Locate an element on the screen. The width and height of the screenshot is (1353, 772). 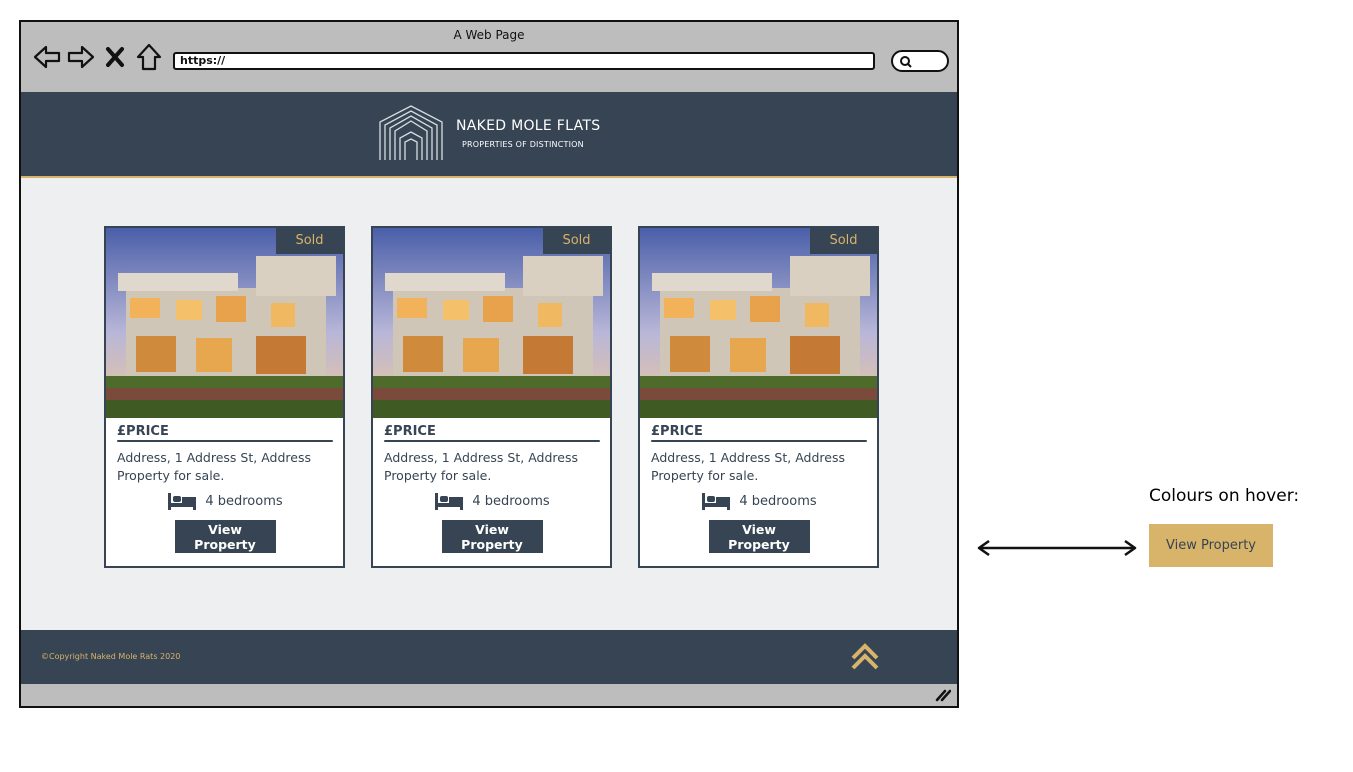
logo-icon is located at coordinates (411, 132).